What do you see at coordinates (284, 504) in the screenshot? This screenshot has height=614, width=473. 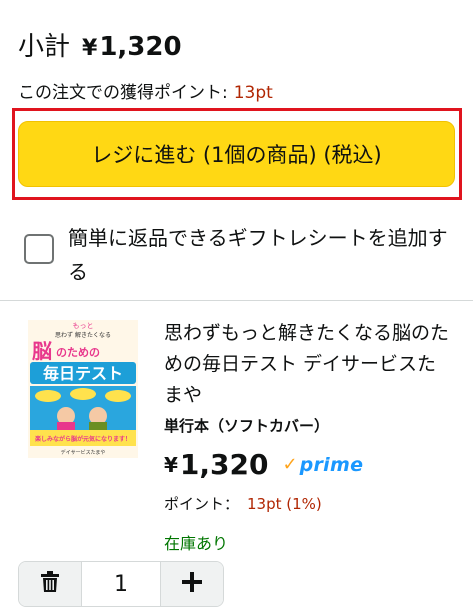 I see `product-points-value: 13pt (1%)` at bounding box center [284, 504].